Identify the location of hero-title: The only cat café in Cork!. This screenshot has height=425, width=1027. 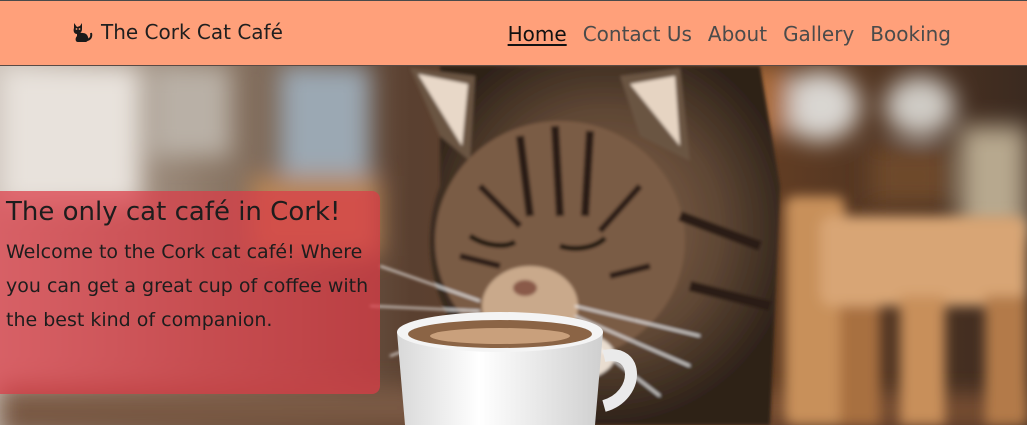
(173, 212).